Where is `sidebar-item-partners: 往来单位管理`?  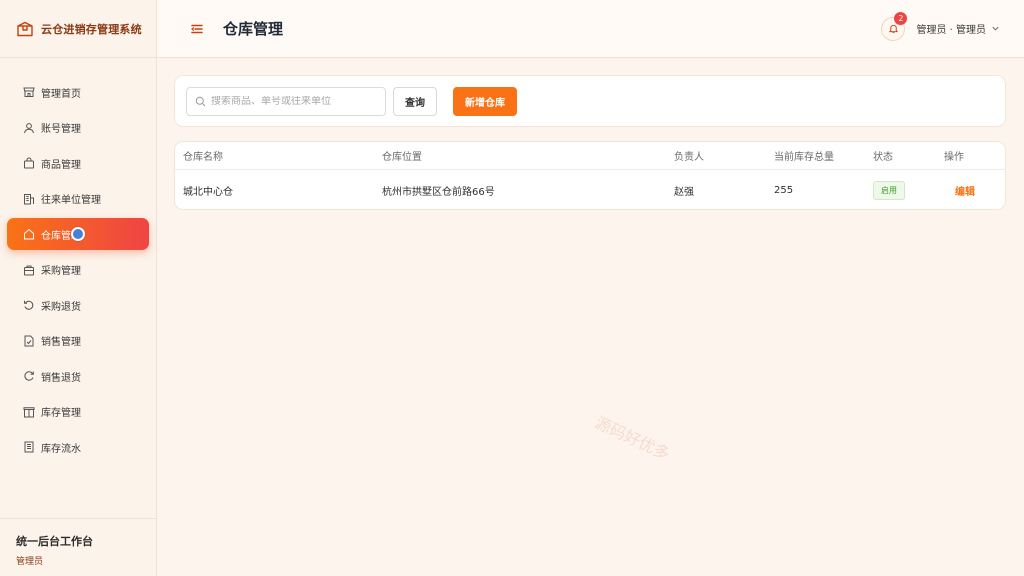 sidebar-item-partners: 往来单位管理 is located at coordinates (78, 199).